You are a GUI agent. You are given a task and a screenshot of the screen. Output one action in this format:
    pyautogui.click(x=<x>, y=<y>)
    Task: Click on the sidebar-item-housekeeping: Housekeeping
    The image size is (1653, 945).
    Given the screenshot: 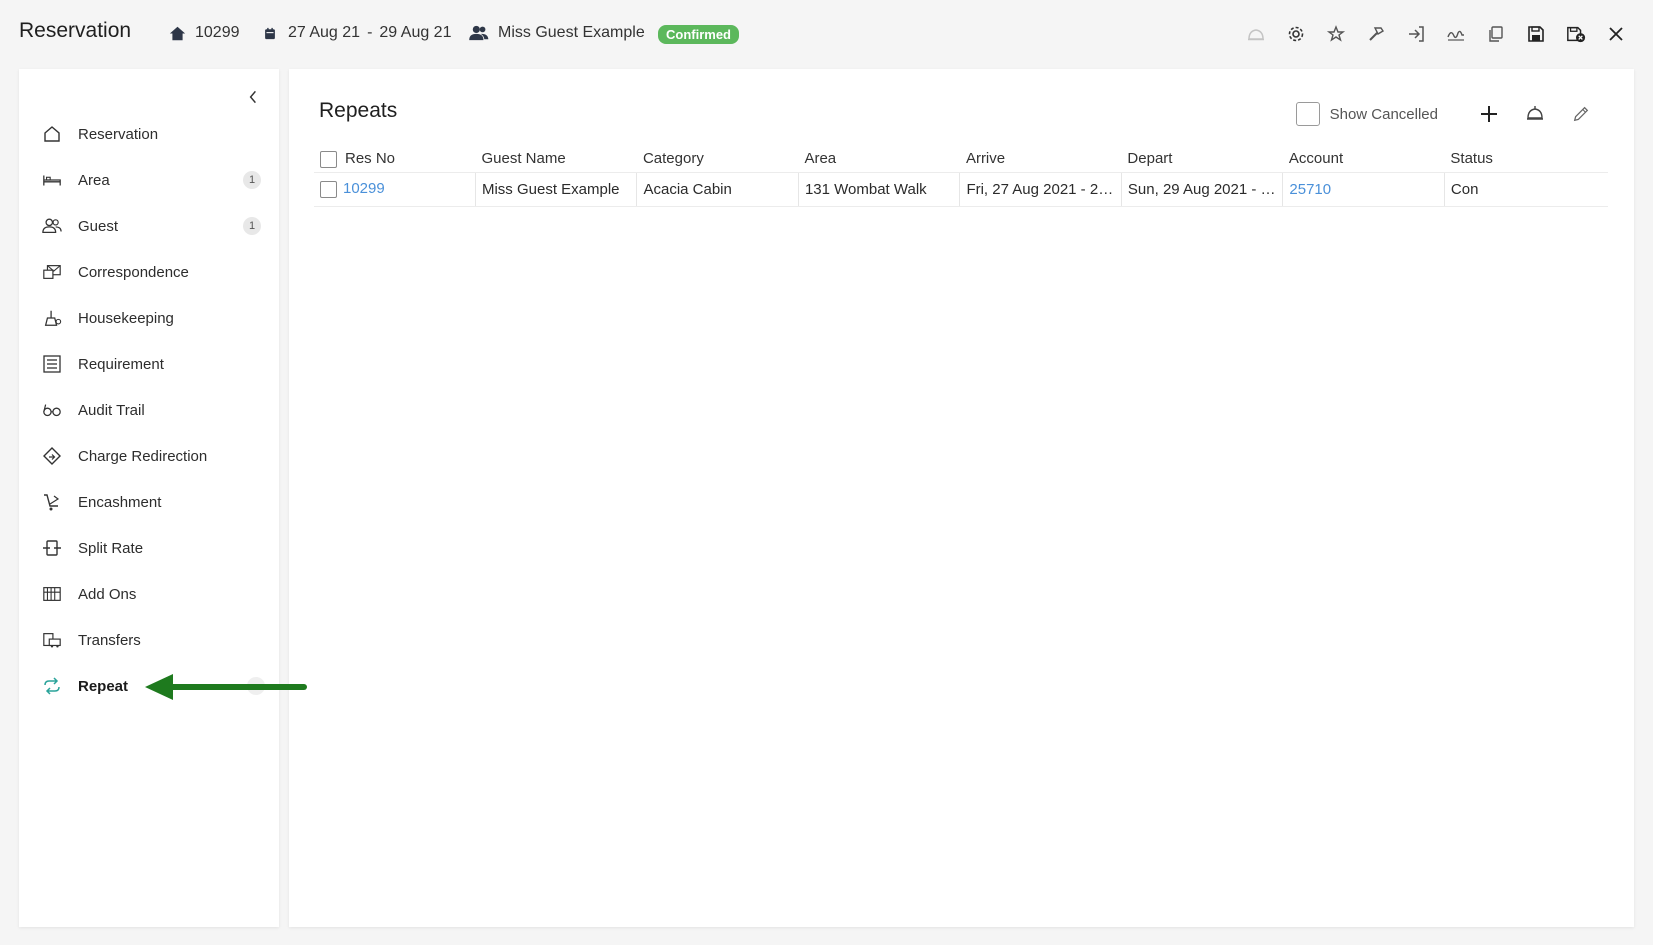 What is the action you would take?
    pyautogui.click(x=149, y=318)
    